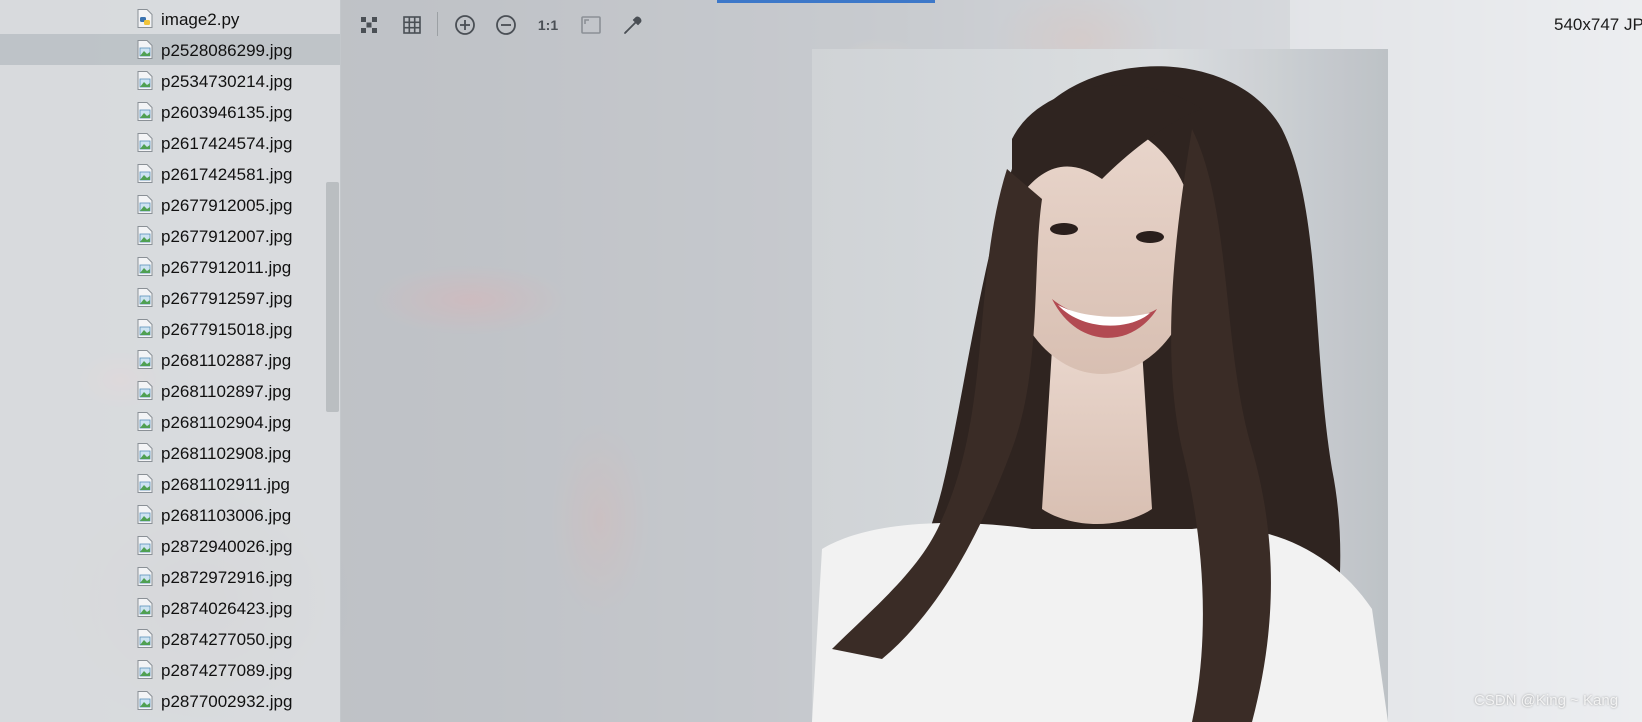 The width and height of the screenshot is (1642, 722). I want to click on actual-size-icon: 1:1, so click(548, 25).